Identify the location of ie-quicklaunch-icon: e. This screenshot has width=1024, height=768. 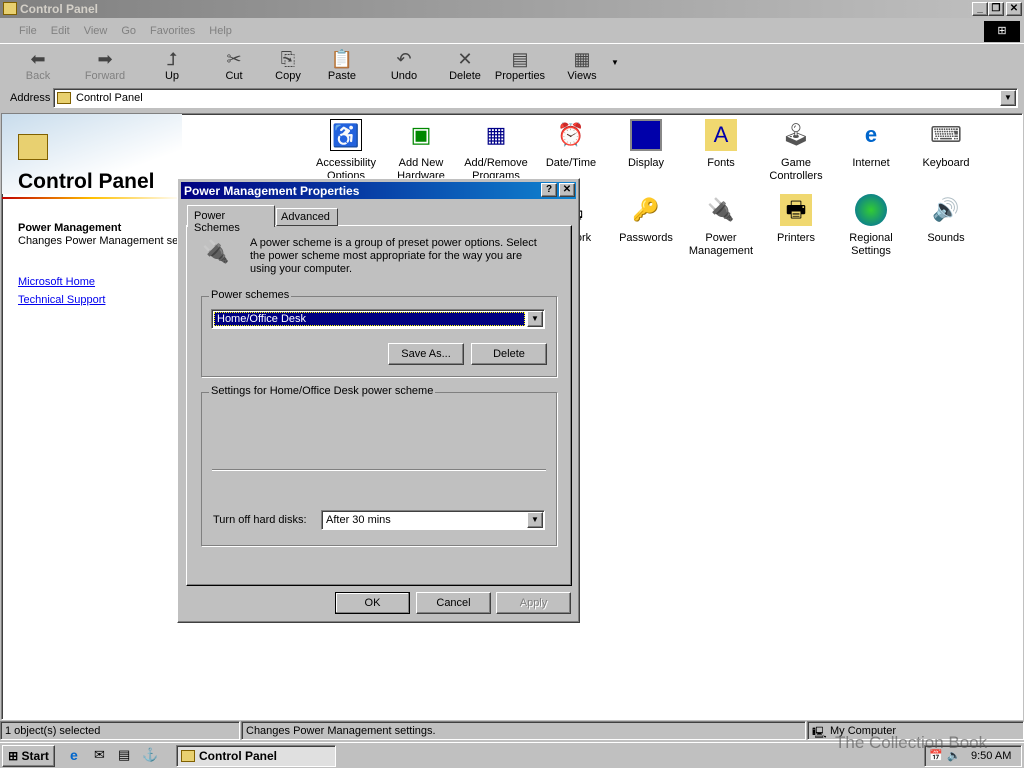
(74, 755).